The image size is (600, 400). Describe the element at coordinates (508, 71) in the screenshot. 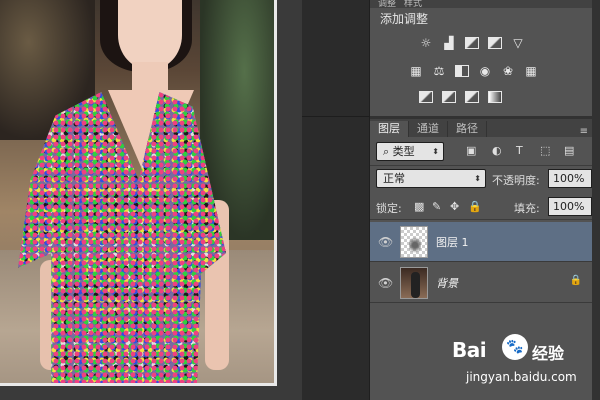

I see `channel-mixer-icon: ❀` at that location.